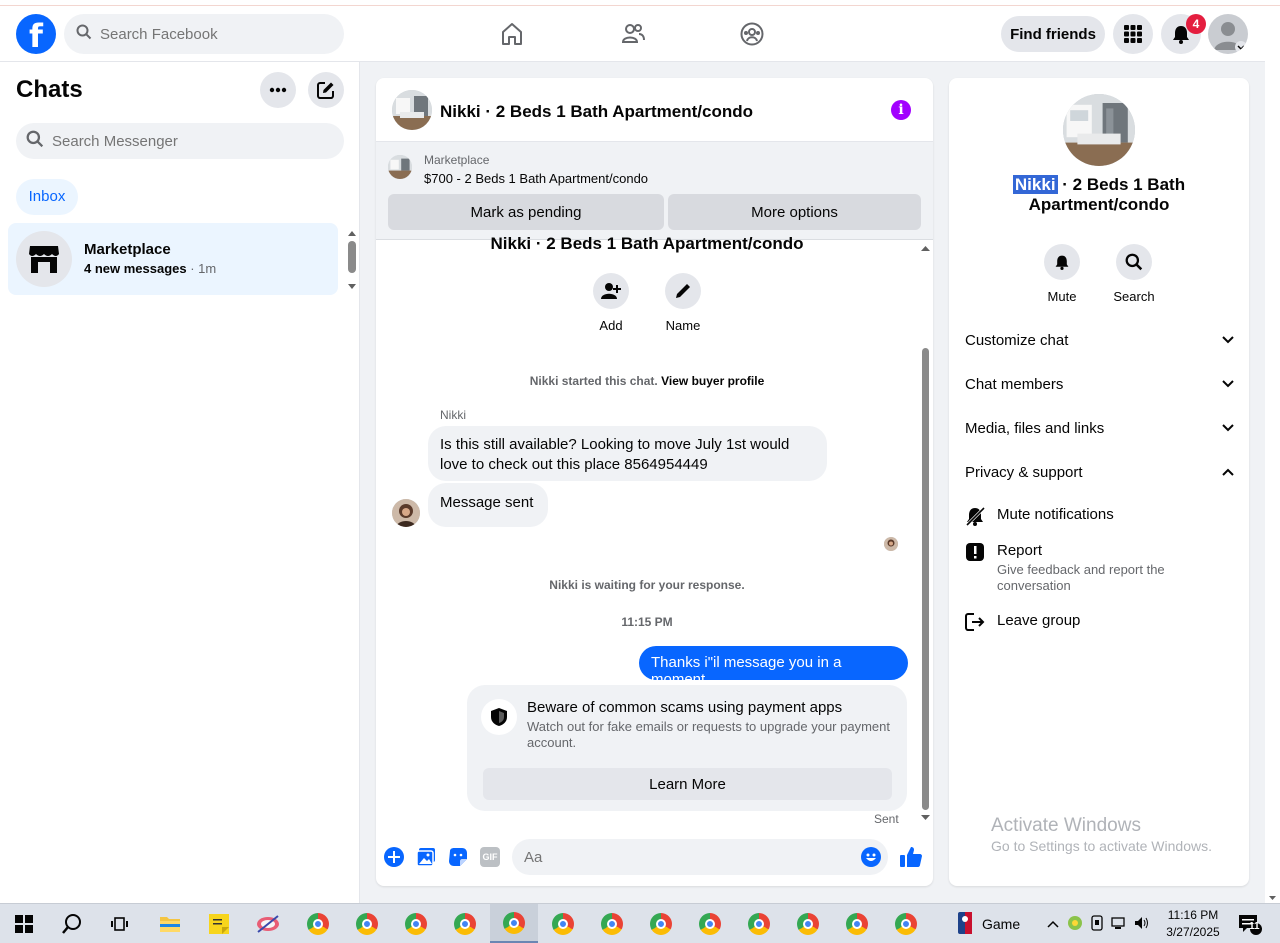 This screenshot has height=943, width=1280. What do you see at coordinates (911, 859) in the screenshot?
I see `like-icon` at bounding box center [911, 859].